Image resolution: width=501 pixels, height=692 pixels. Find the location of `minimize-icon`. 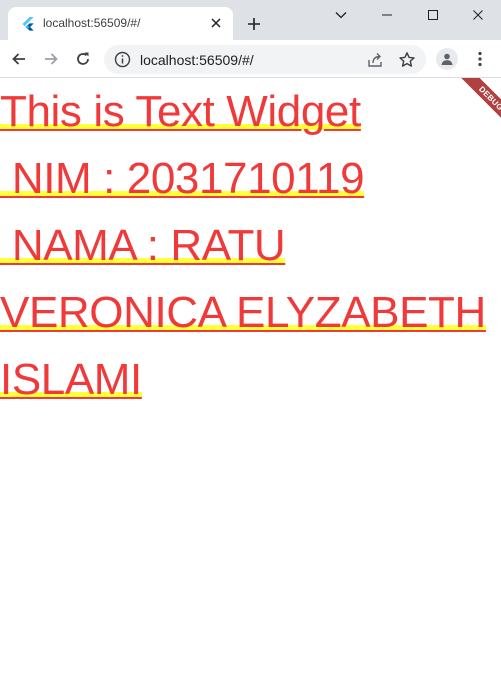

minimize-icon is located at coordinates (387, 15).